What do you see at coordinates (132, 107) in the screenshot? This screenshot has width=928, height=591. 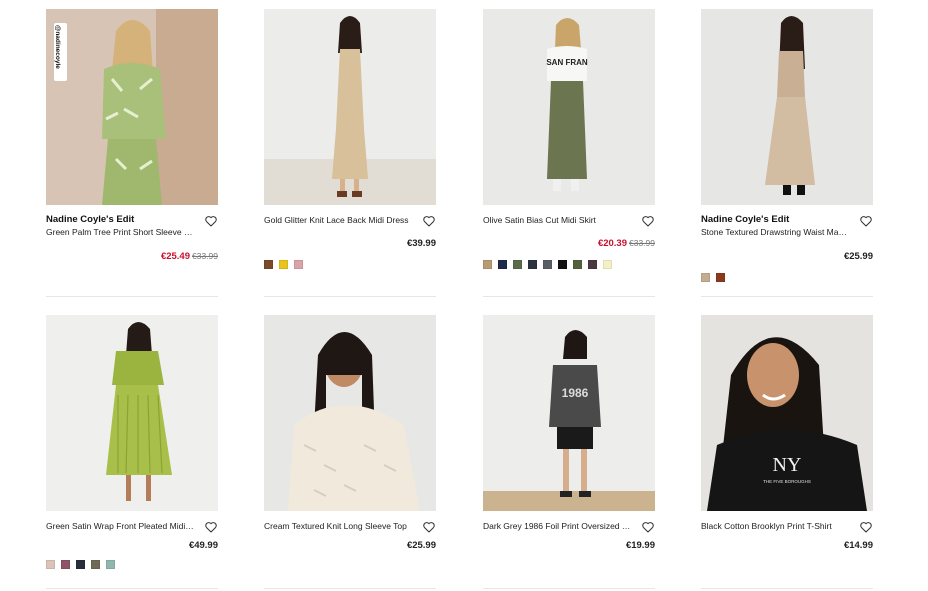 I see `product-image: @nadinecoyle` at bounding box center [132, 107].